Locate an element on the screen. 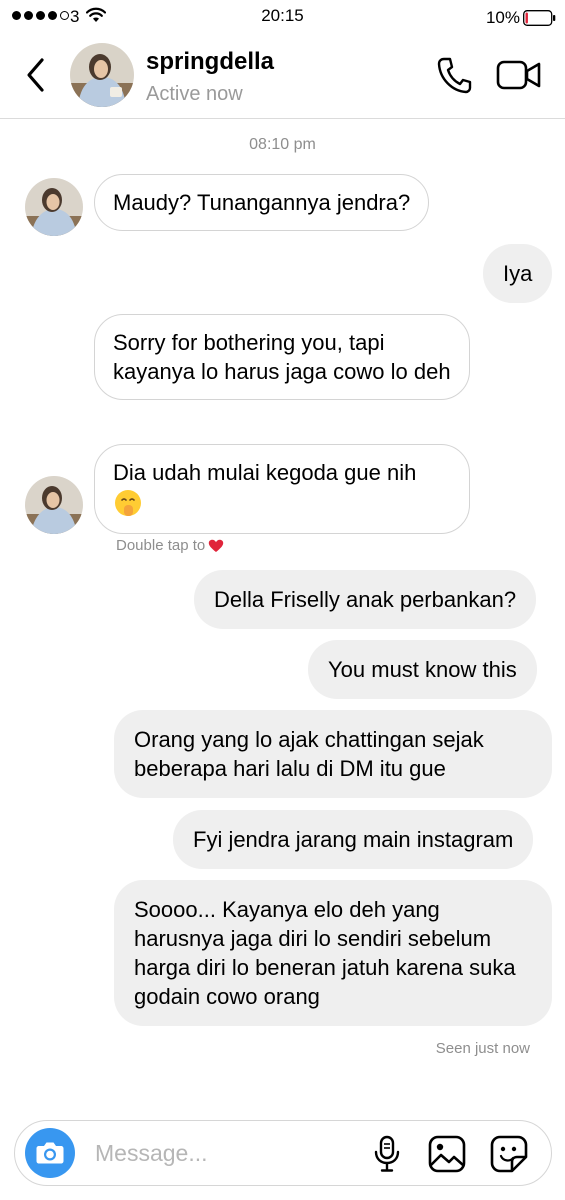 The height and width of the screenshot is (1200, 565). chat-header: springdella Active now is located at coordinates (282, 77).